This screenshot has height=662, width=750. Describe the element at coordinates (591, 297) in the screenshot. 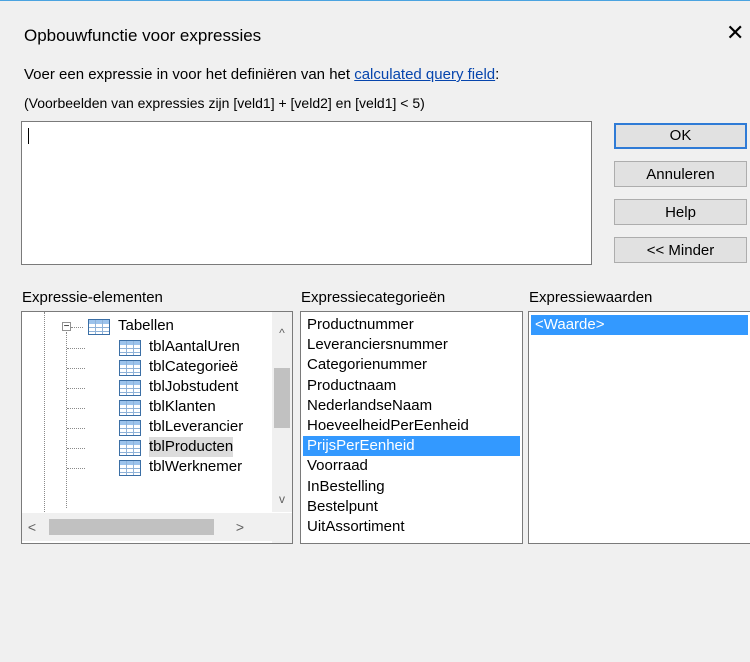

I see `values-label: Expressiewaarden` at that location.